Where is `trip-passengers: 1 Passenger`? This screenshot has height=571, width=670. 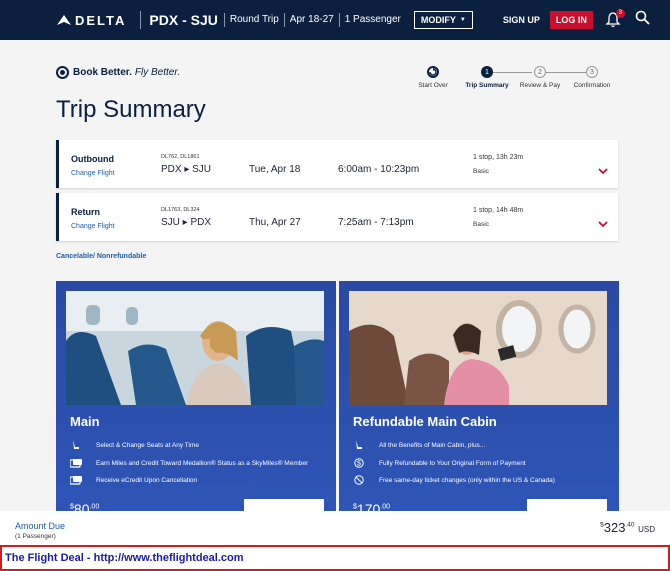
trip-passengers: 1 Passenger is located at coordinates (372, 20).